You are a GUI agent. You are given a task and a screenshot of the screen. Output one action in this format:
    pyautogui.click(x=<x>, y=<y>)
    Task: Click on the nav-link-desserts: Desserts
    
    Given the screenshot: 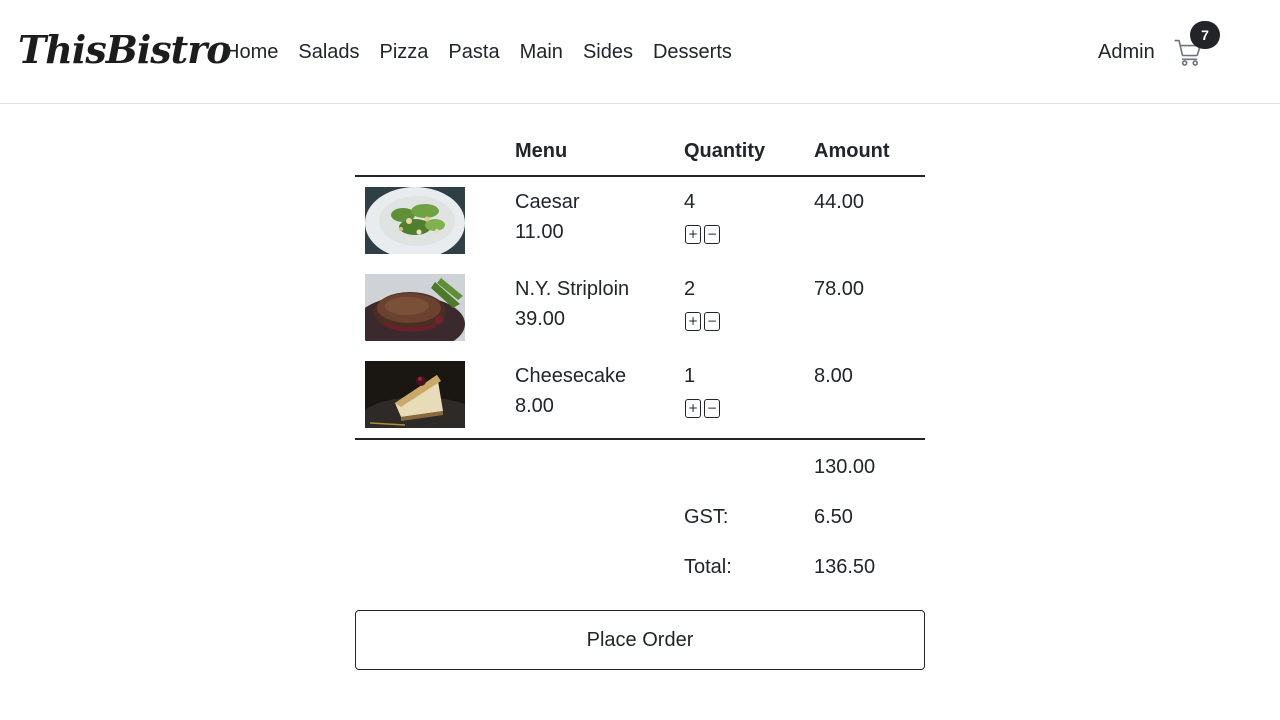 What is the action you would take?
    pyautogui.click(x=692, y=52)
    